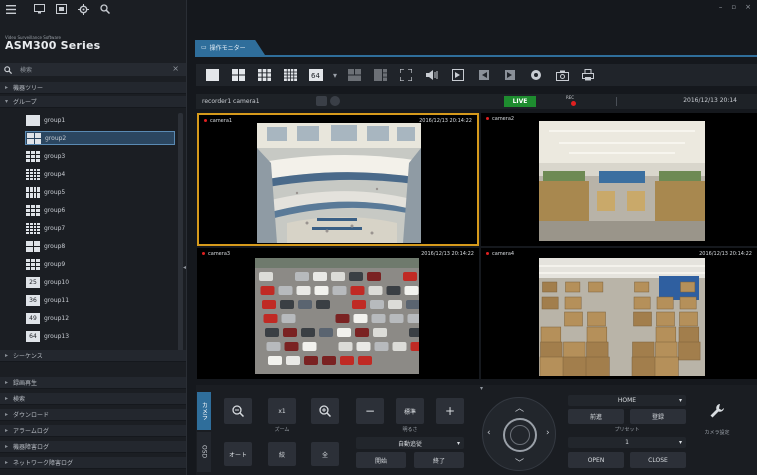 The height and width of the screenshot is (475, 757). I want to click on group-item: 36 group11, so click(100, 300).